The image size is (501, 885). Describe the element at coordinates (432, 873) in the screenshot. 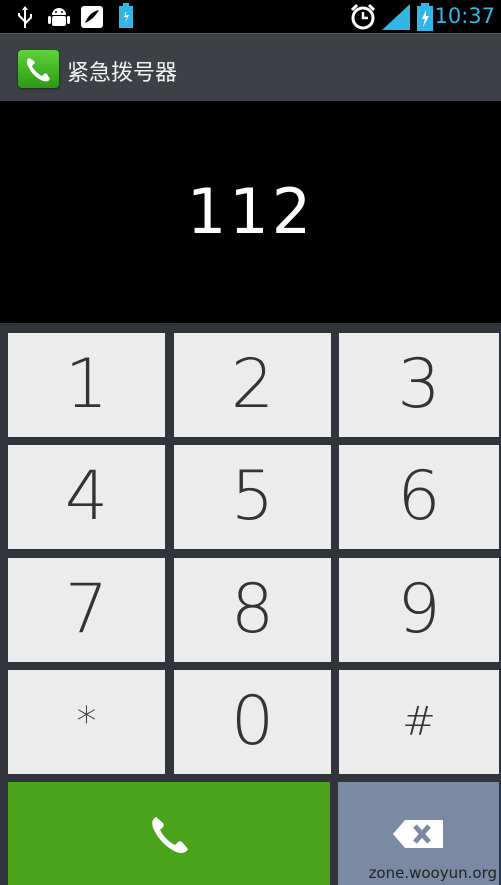

I see `watermark: zone.wooyun.org` at that location.